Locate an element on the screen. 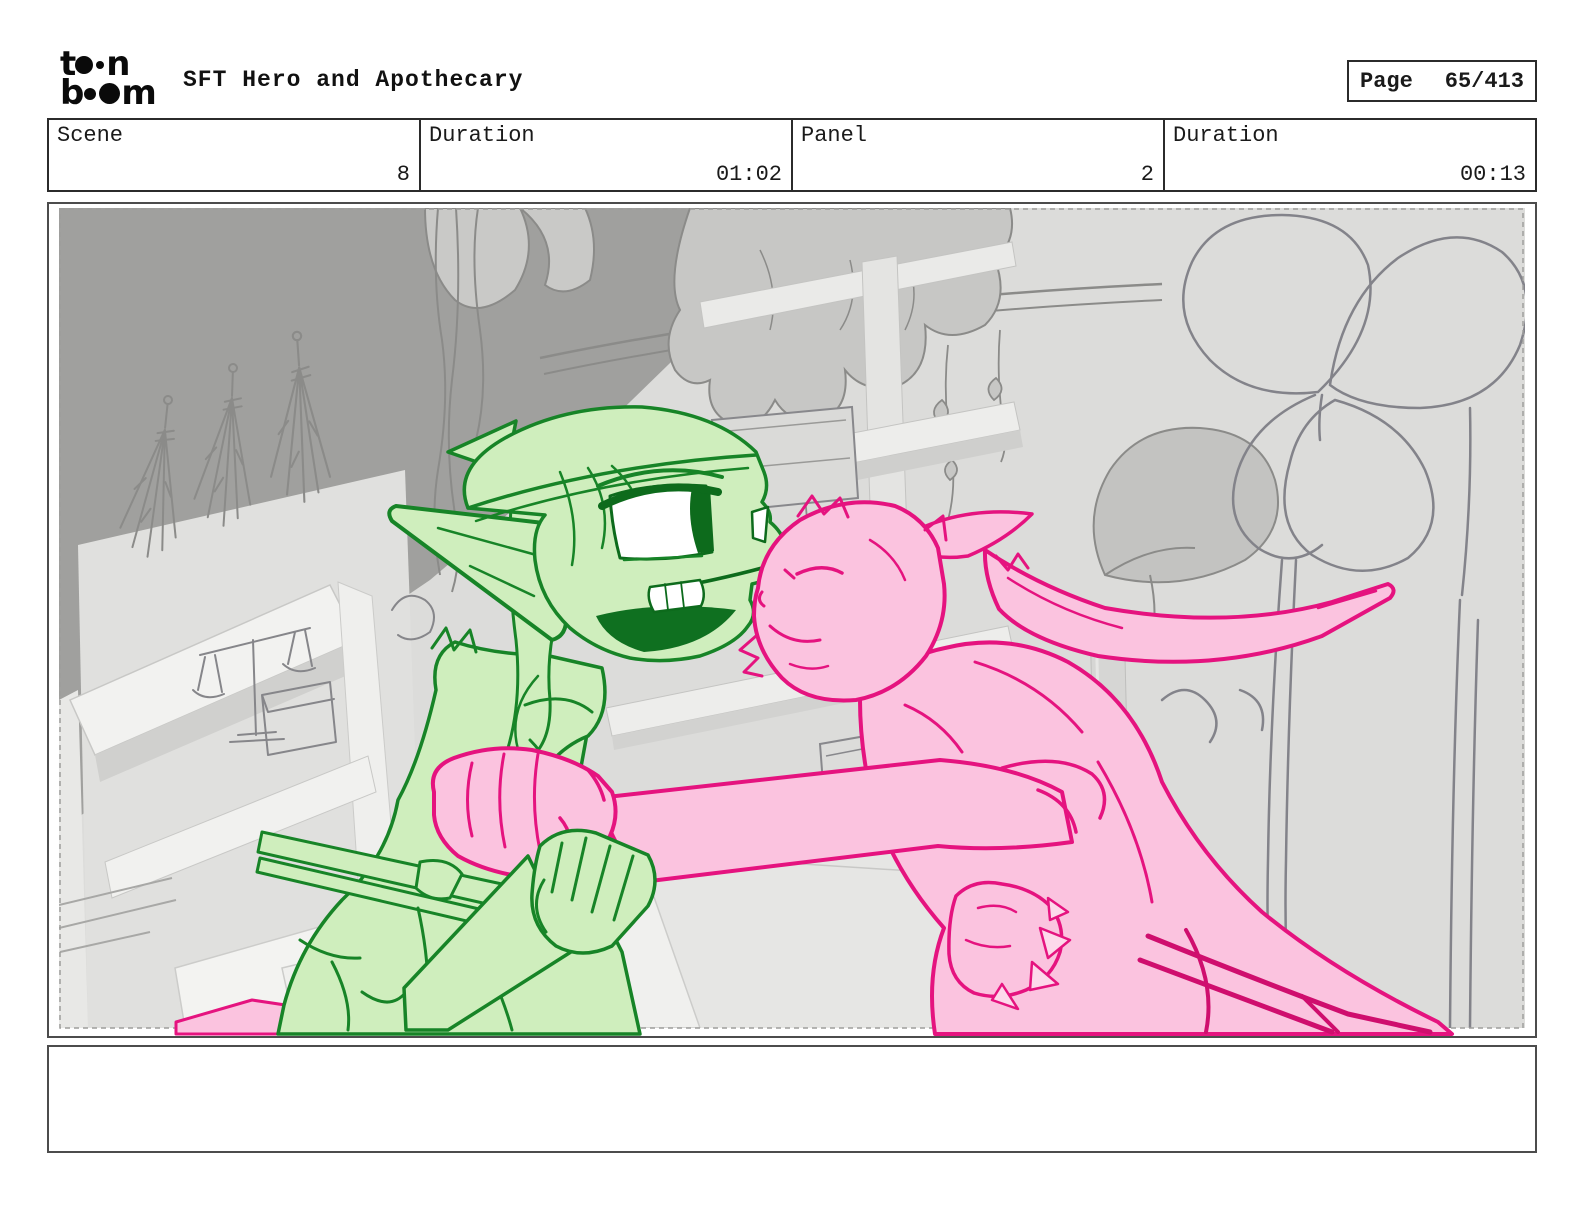 The height and width of the screenshot is (1224, 1584). duration-value: 01:02 is located at coordinates (748, 174).